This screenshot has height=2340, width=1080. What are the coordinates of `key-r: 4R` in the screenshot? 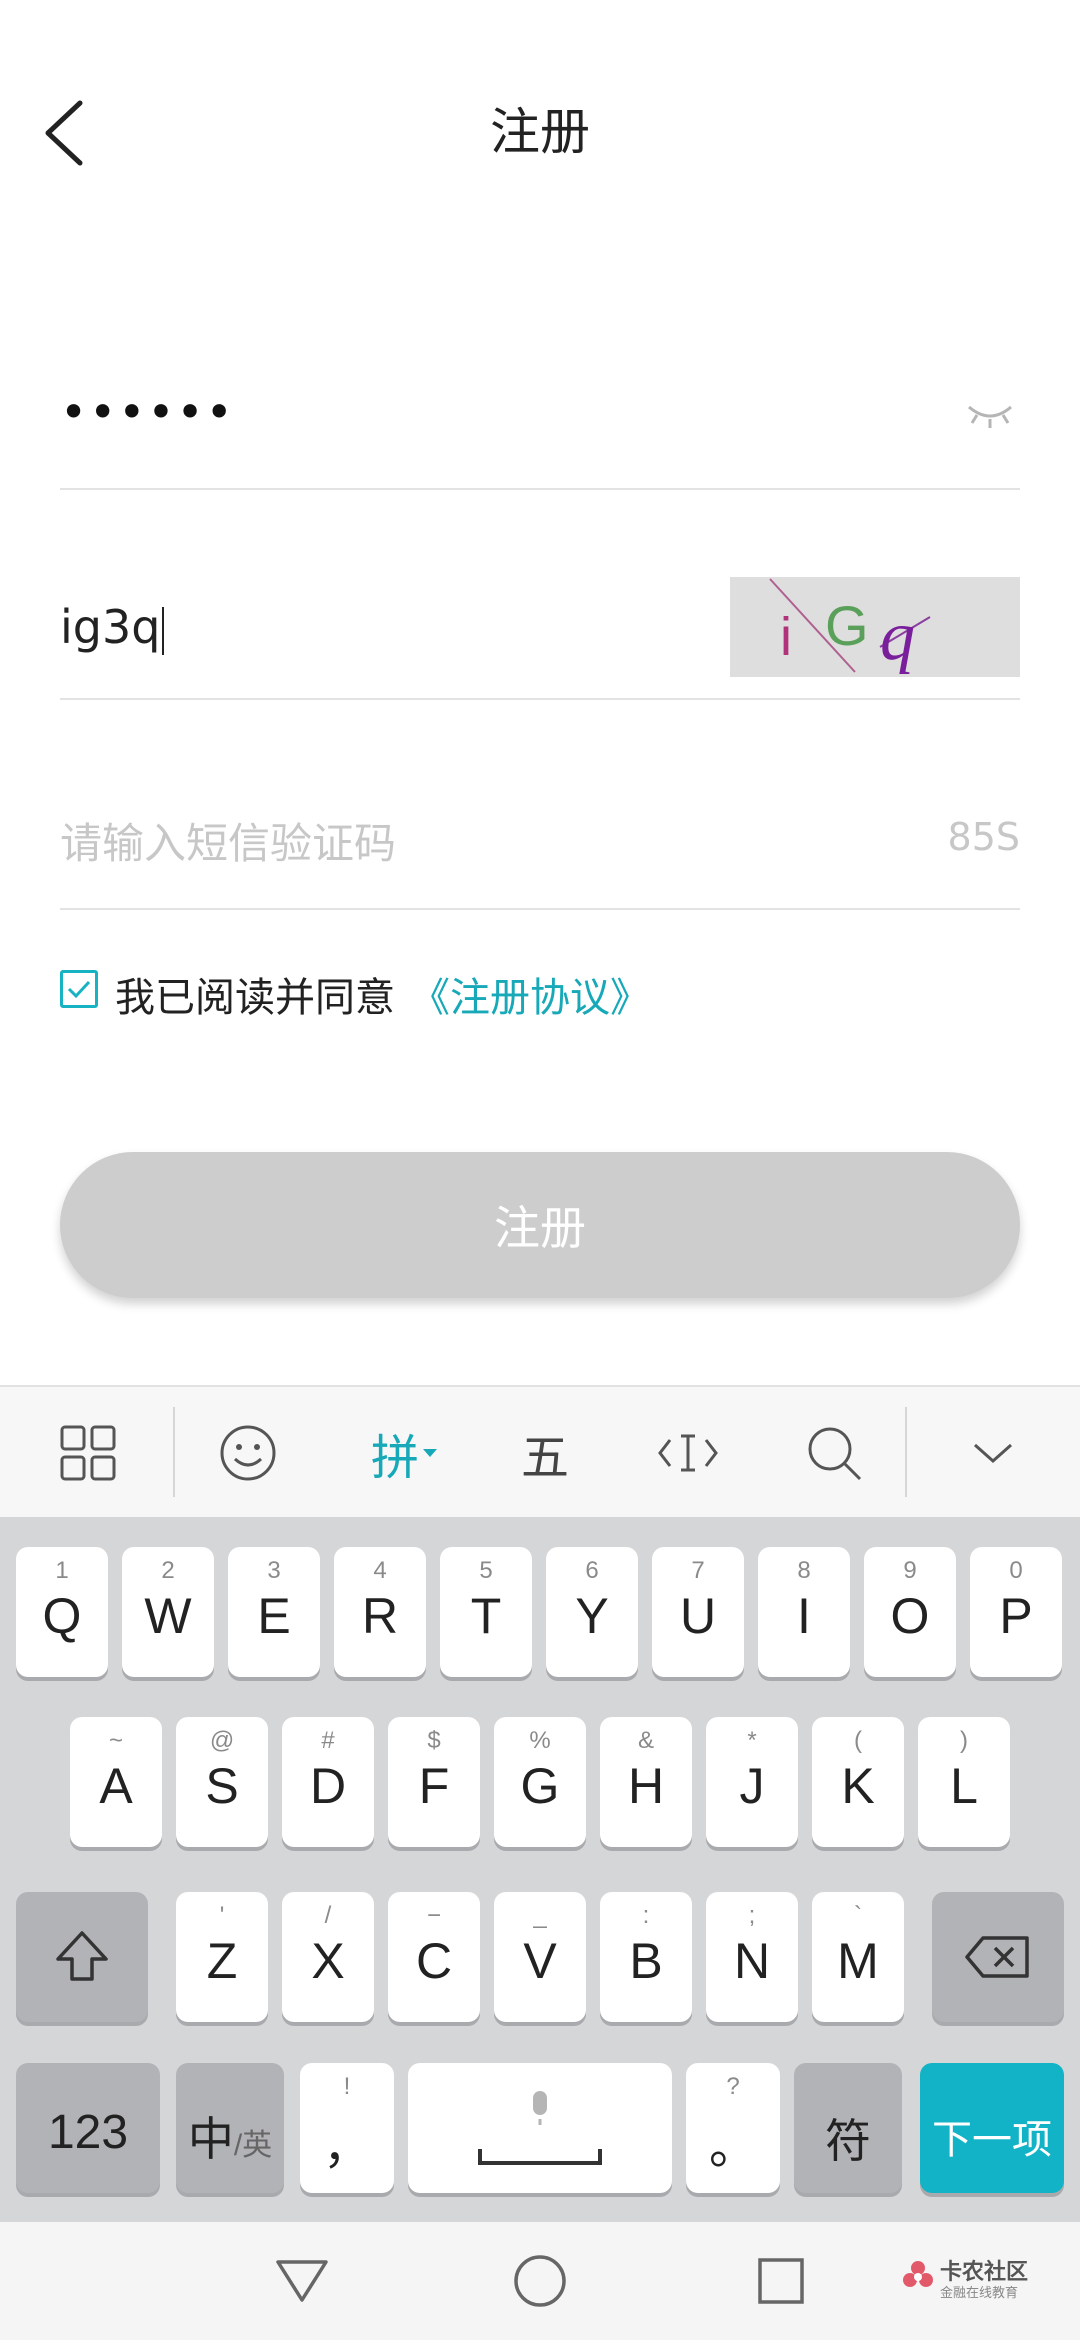 It's located at (380, 1612).